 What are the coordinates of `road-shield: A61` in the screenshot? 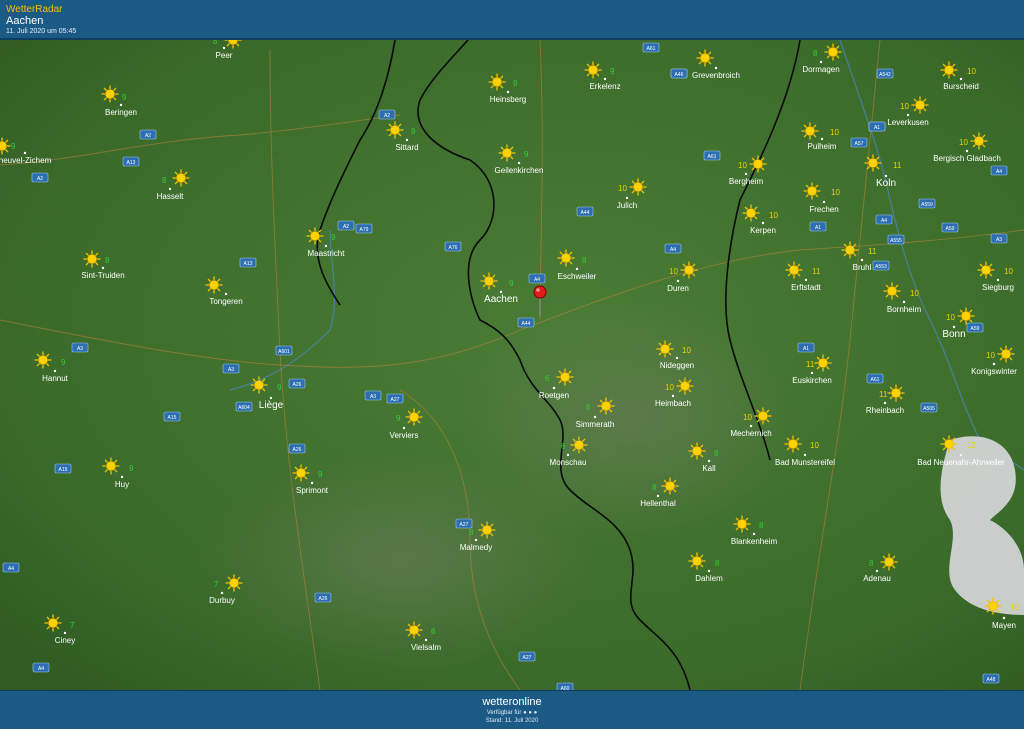 It's located at (875, 378).